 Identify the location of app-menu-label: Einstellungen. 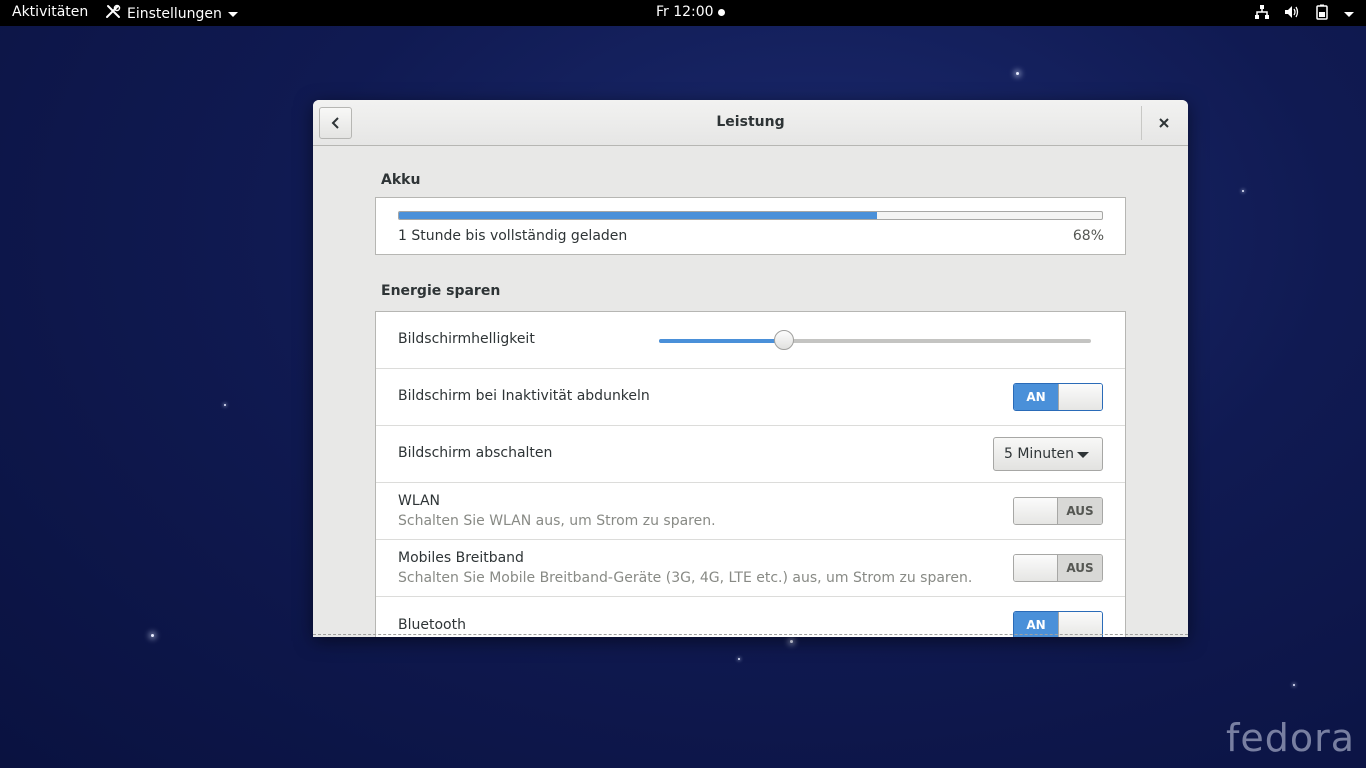
(174, 14).